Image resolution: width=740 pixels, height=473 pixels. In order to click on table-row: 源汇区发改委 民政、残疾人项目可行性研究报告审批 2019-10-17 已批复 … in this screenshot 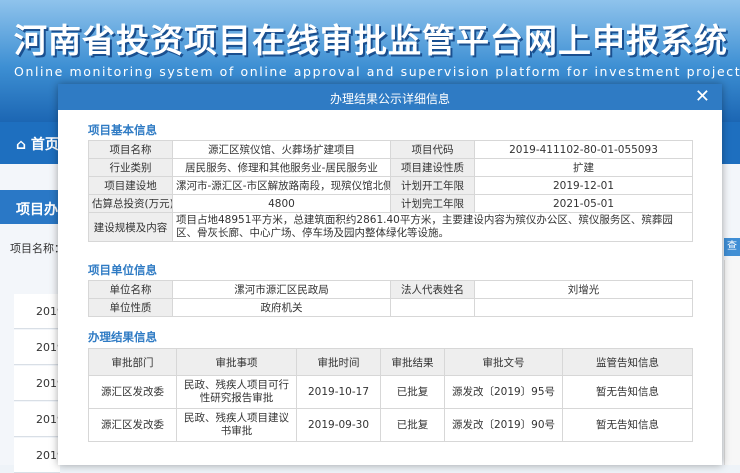, I will do `click(390, 392)`.